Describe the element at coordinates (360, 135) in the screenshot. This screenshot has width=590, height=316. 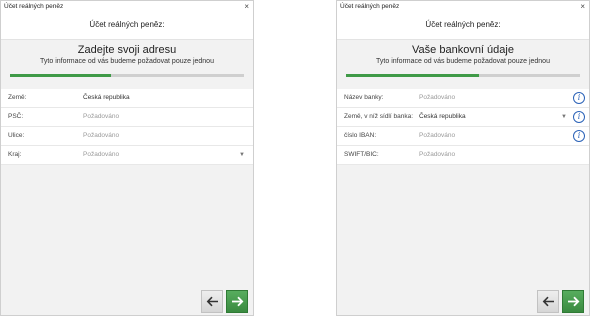
I see `iban-label: číslo IBAN:` at that location.